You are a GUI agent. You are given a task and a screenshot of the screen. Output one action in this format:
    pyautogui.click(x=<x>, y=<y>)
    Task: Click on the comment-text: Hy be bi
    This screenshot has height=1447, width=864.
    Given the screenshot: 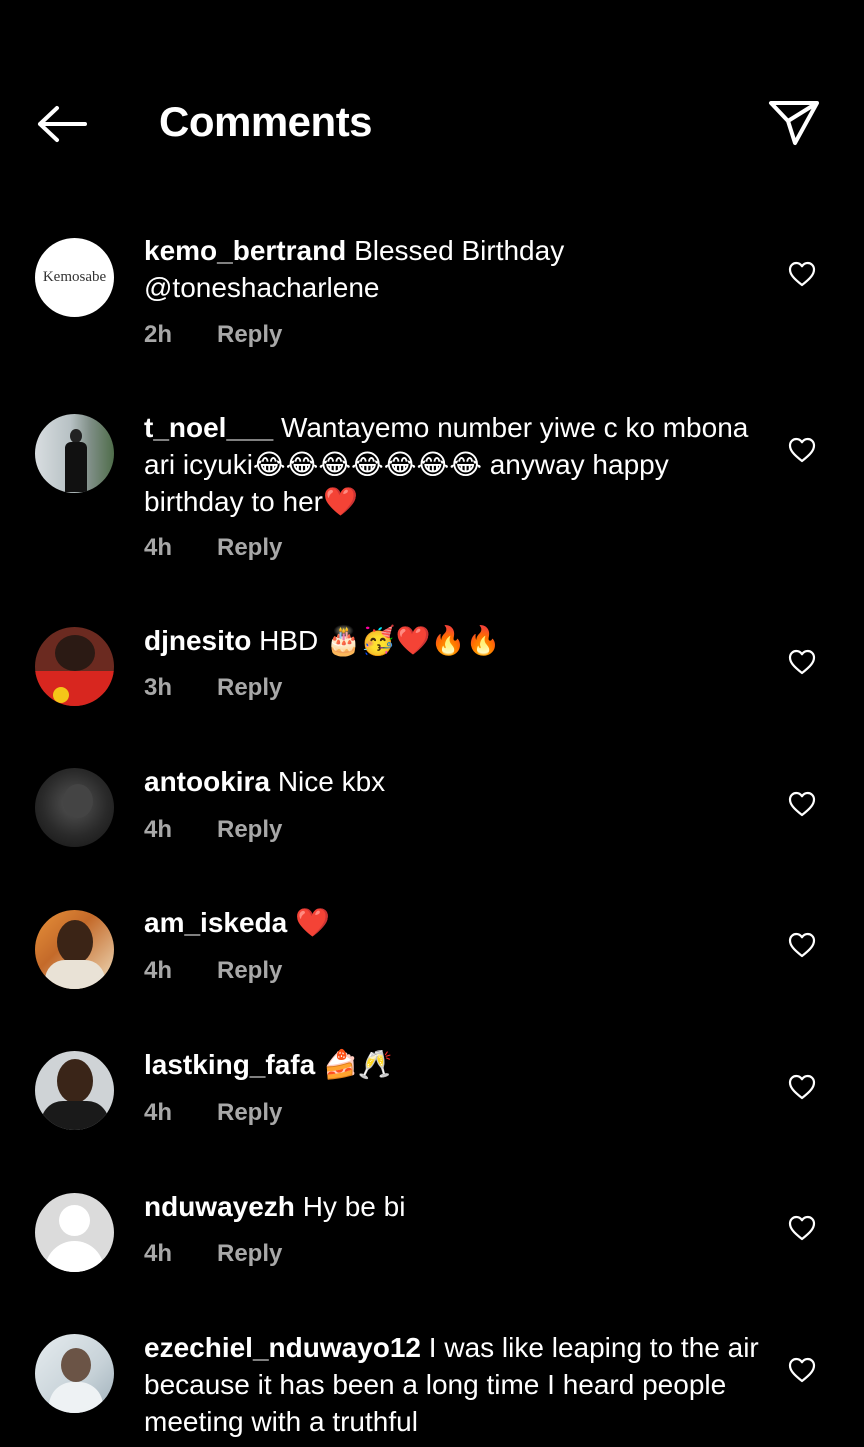 What is the action you would take?
    pyautogui.click(x=354, y=1206)
    